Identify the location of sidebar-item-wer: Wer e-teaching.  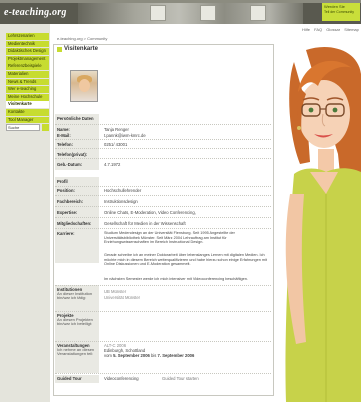
(27, 89).